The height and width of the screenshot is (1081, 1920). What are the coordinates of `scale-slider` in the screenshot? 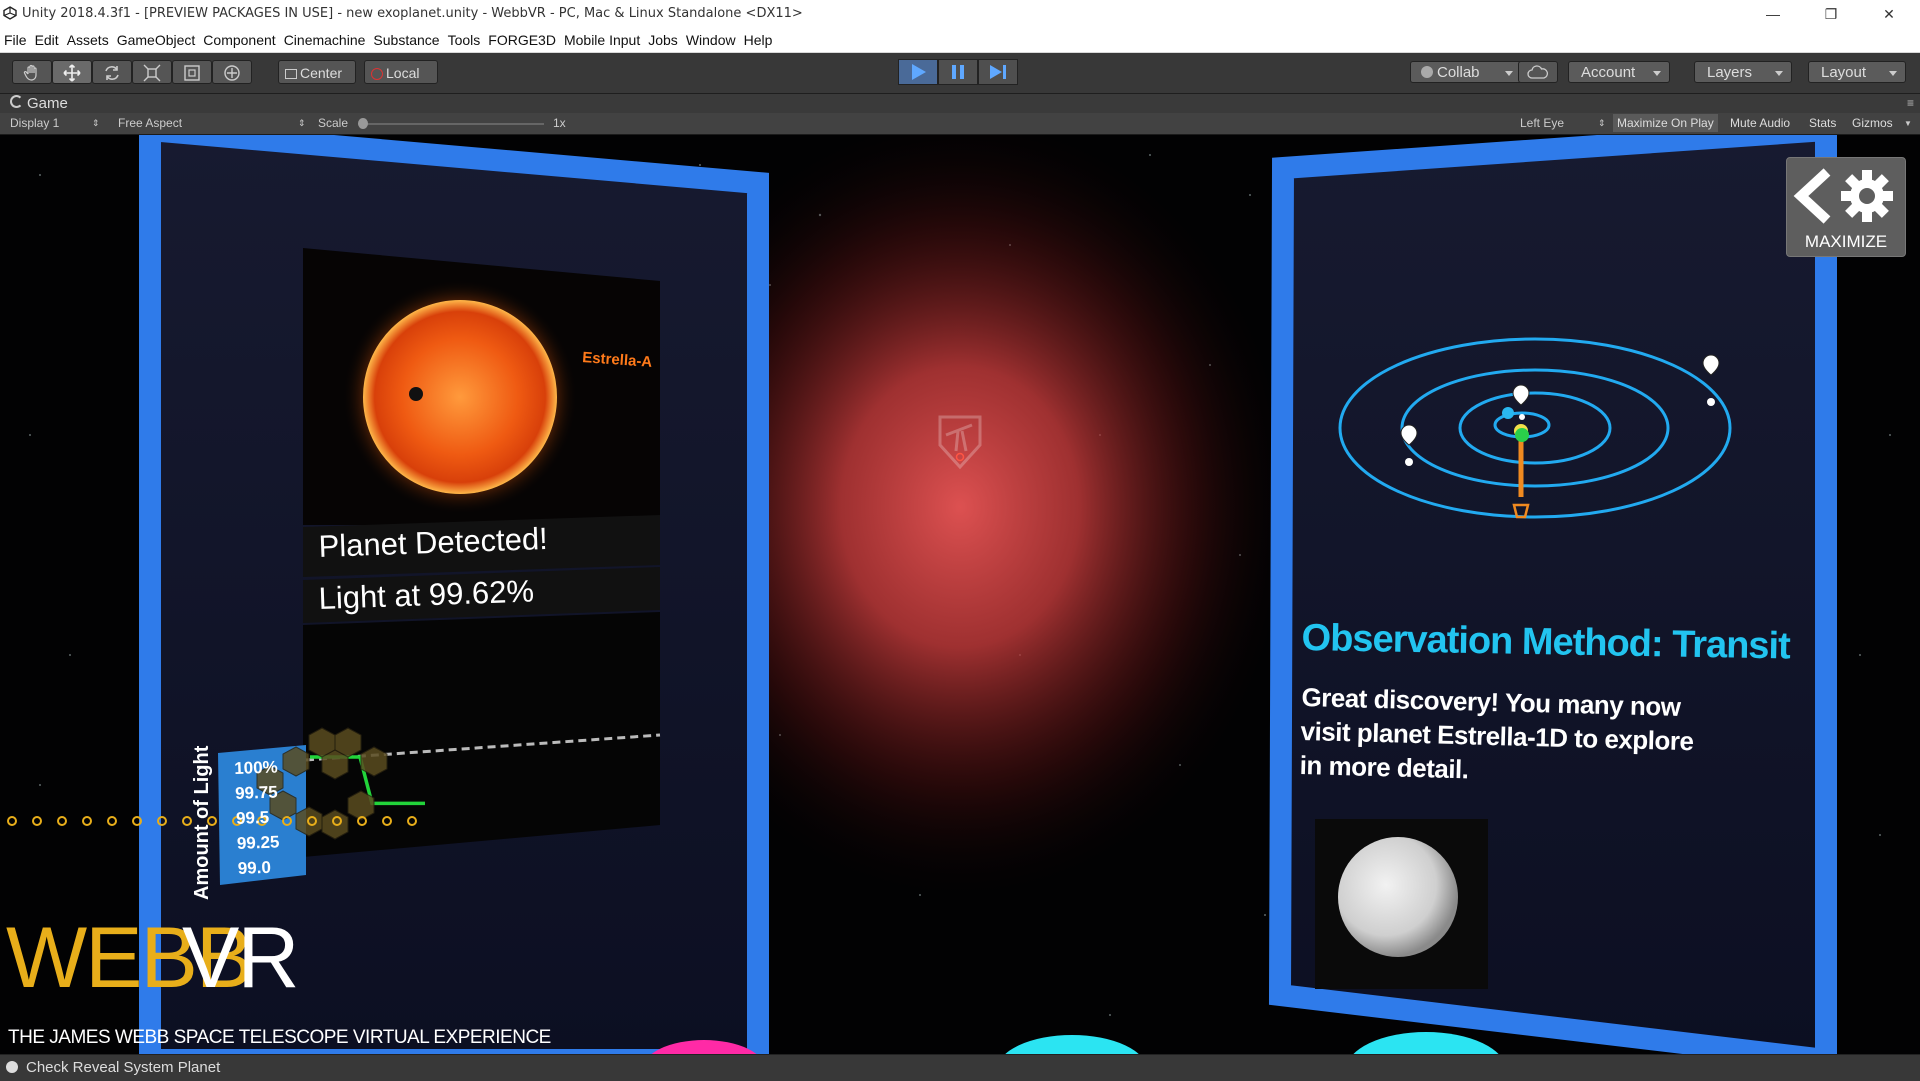 It's located at (451, 124).